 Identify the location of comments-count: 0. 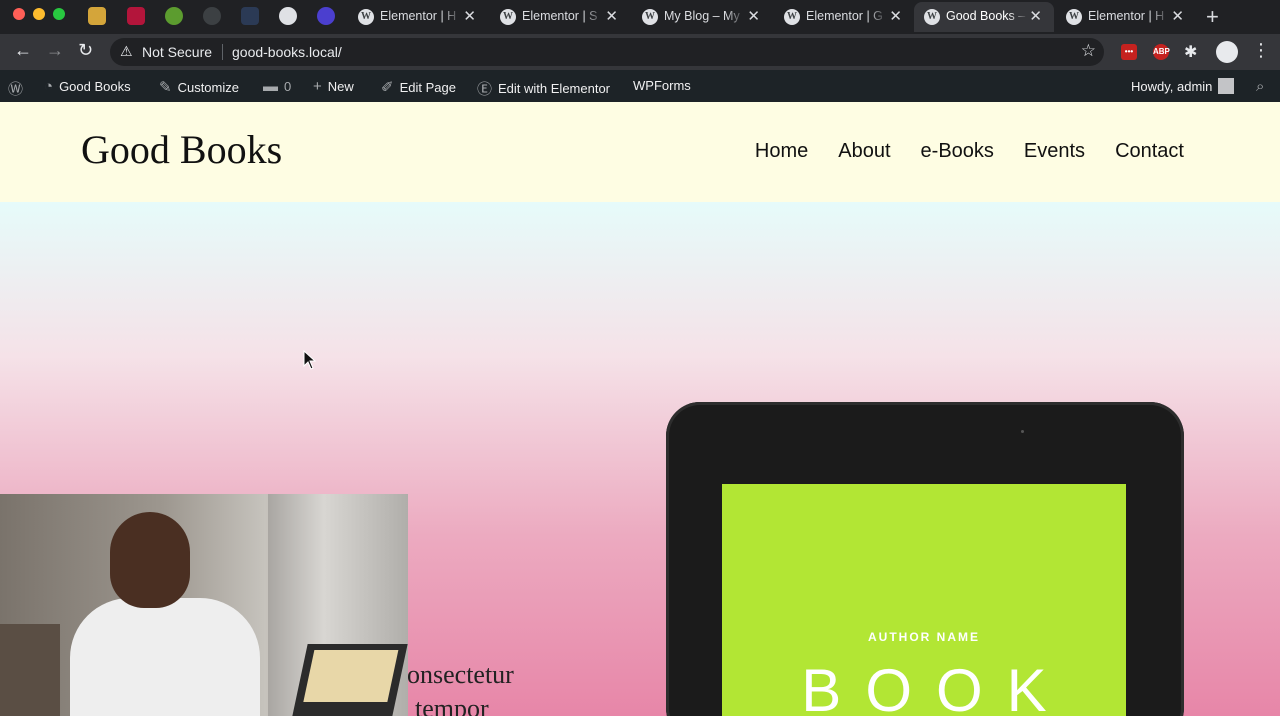
(288, 86).